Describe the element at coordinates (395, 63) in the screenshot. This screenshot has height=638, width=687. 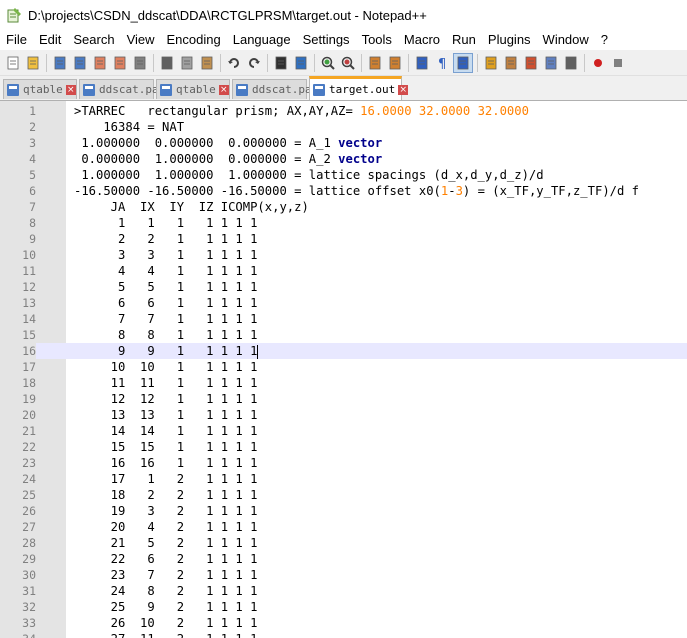
I see `sync-horizontal-icon` at that location.